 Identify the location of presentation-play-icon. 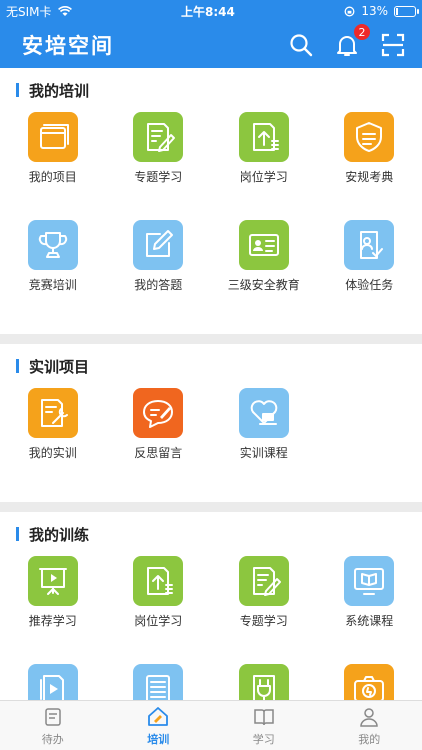
(52, 581).